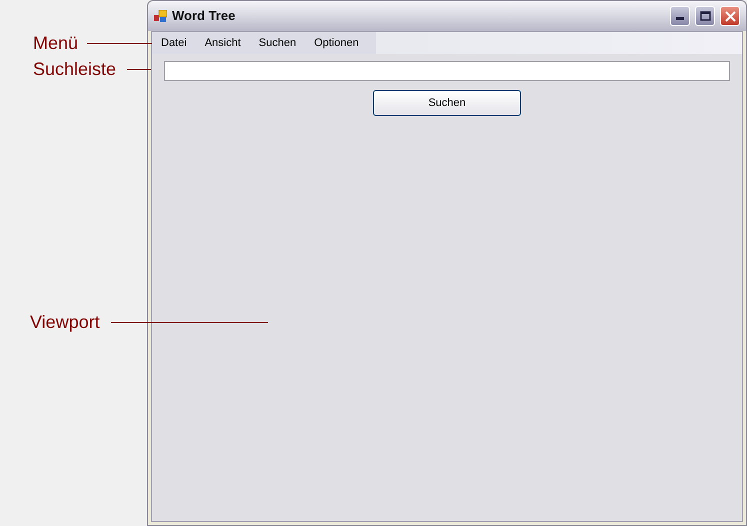 The height and width of the screenshot is (526, 747). Describe the element at coordinates (55, 43) in the screenshot. I see `annotation-label: Menü` at that location.